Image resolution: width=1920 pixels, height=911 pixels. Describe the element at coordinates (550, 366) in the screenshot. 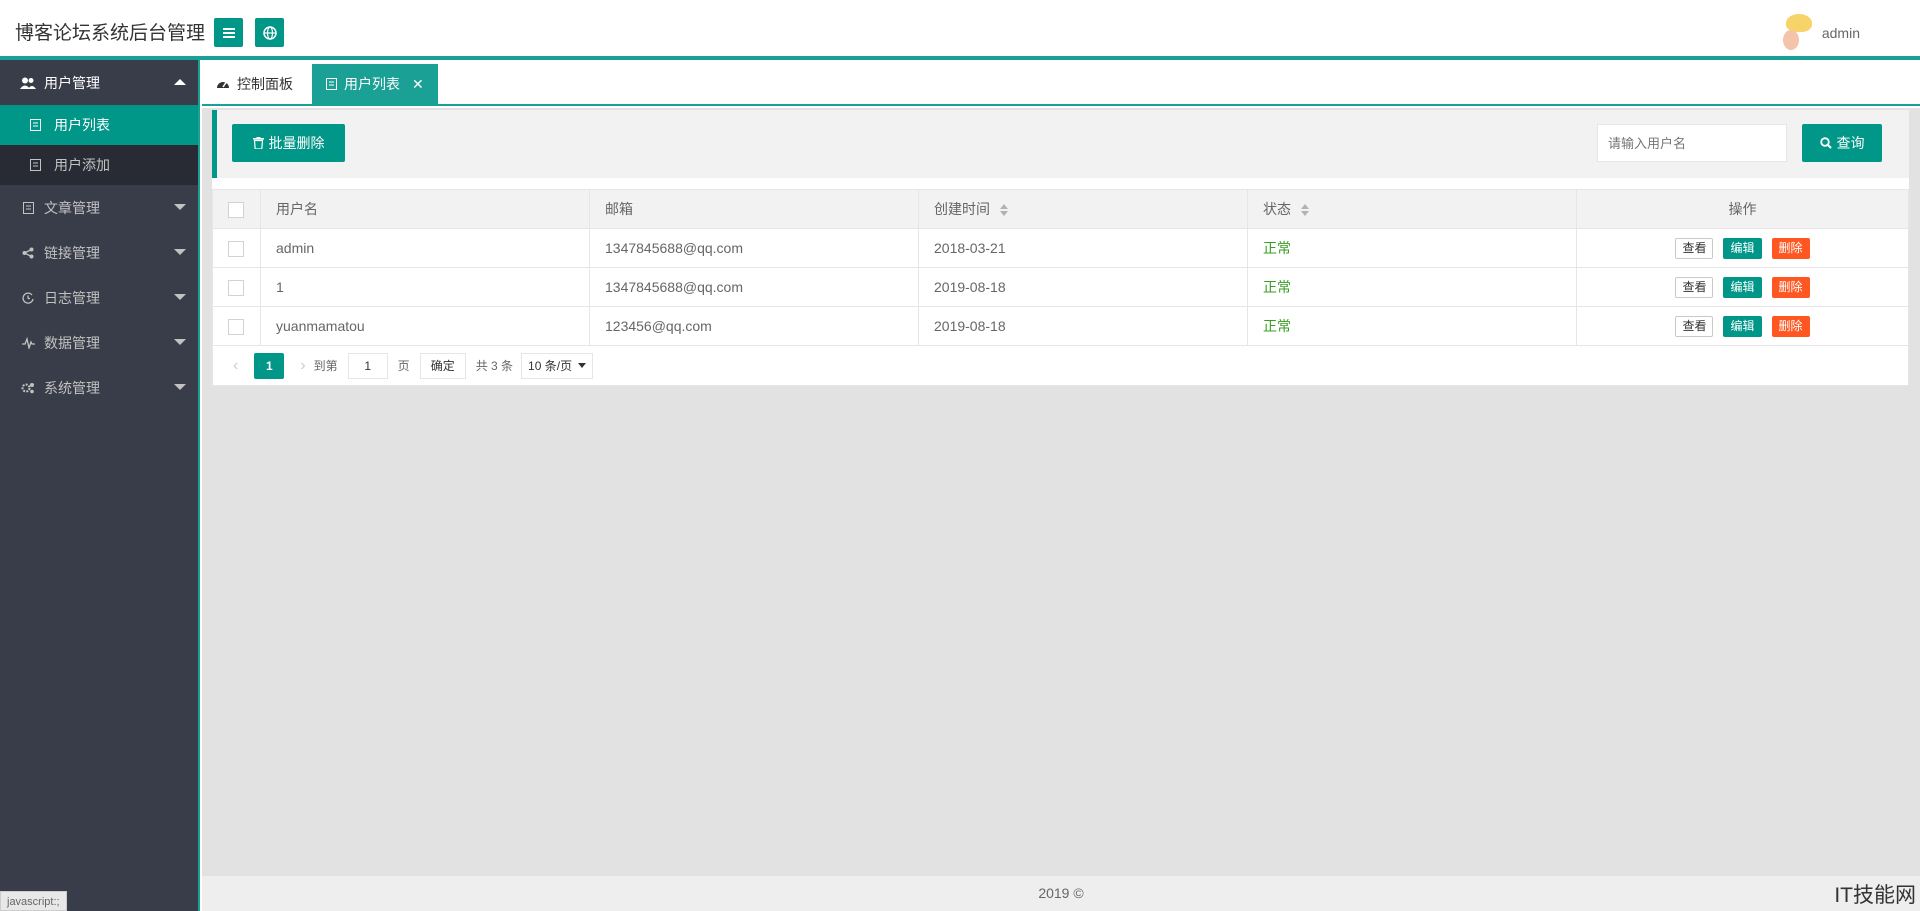

I see `page-size-value: 10 条/页` at that location.